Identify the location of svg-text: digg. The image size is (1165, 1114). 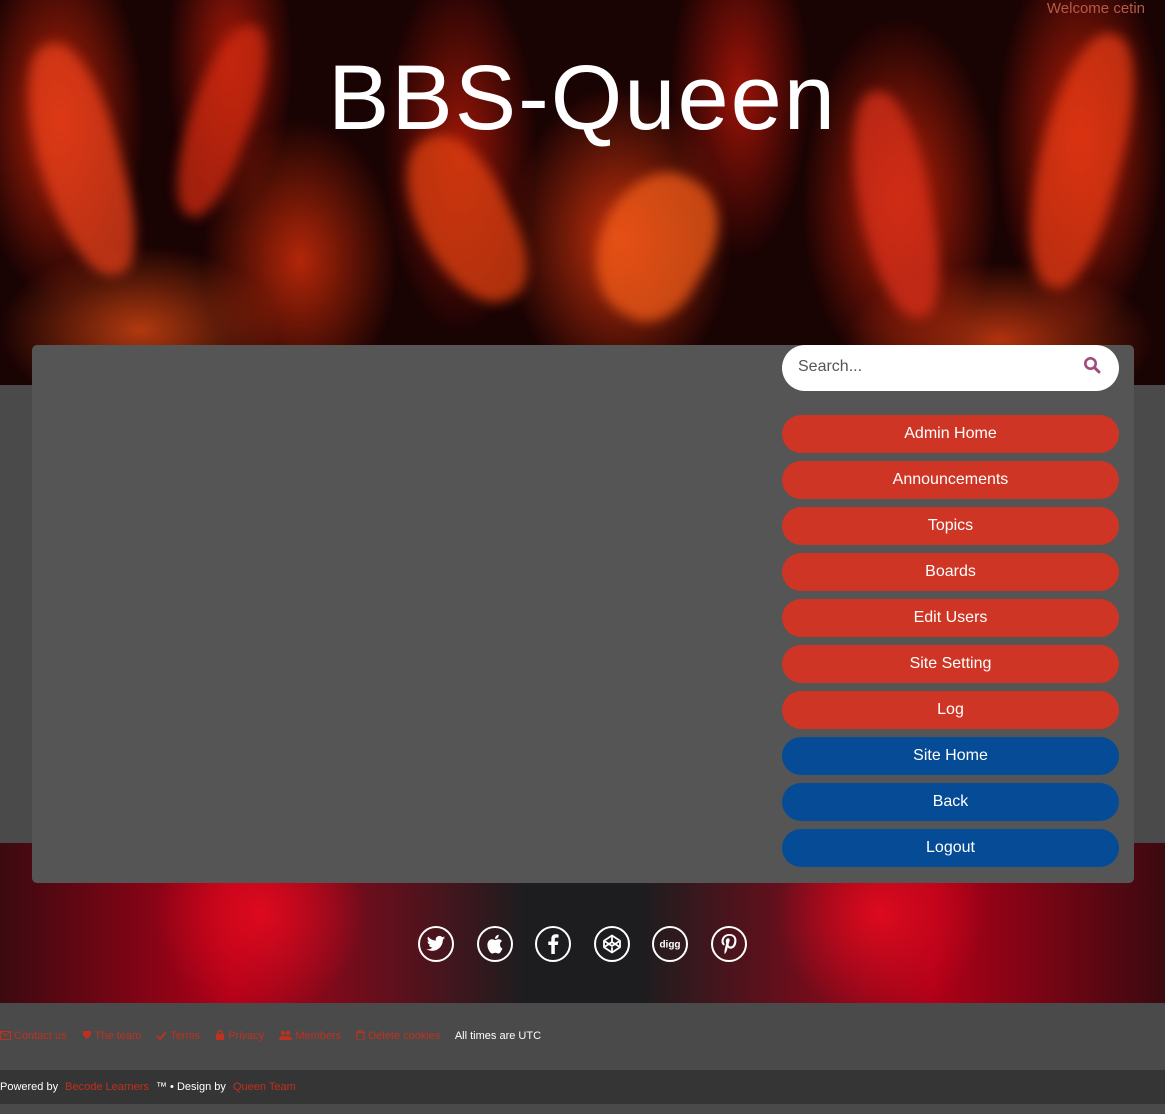
(670, 945).